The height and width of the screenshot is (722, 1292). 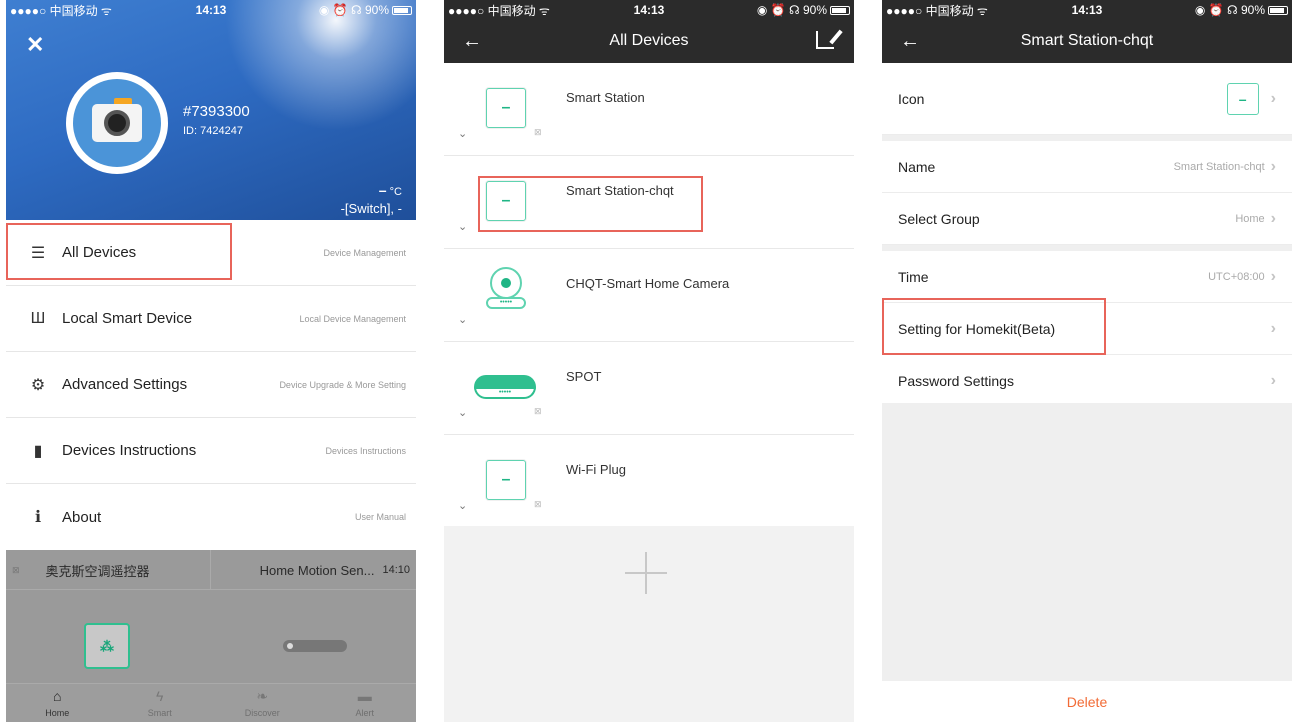 I want to click on avatar, so click(x=117, y=123).